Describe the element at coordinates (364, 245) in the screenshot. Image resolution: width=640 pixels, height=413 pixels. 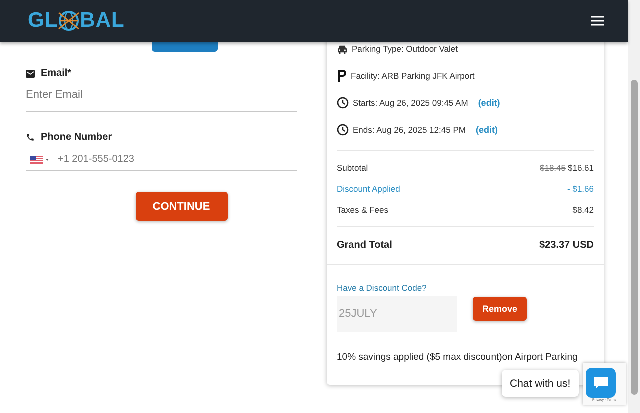
I see `grand-total-label: Grand Total` at that location.